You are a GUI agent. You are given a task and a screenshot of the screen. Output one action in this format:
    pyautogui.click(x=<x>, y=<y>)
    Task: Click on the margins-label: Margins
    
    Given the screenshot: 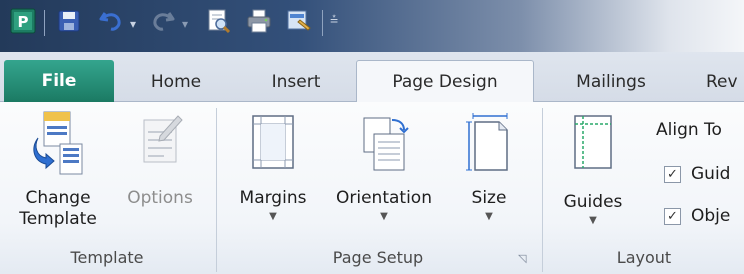 What is the action you would take?
    pyautogui.click(x=273, y=198)
    